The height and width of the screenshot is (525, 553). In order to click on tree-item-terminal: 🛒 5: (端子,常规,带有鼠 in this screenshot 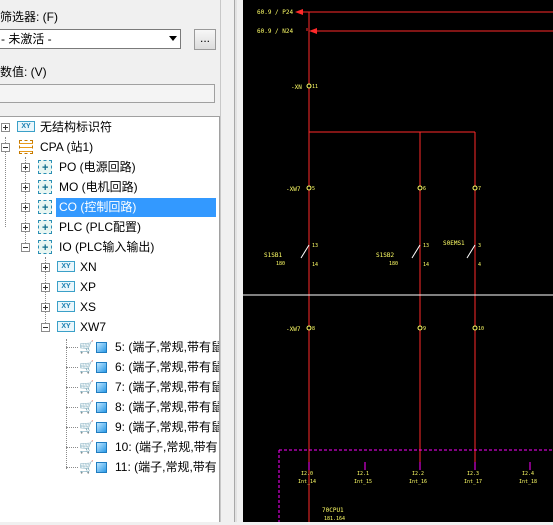, I will do `click(109, 347)`.